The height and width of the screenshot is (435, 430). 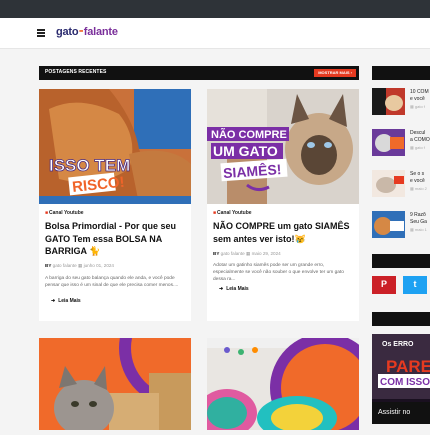 What do you see at coordinates (408, 366) in the screenshot?
I see `svg-text: PARE` at bounding box center [408, 366].